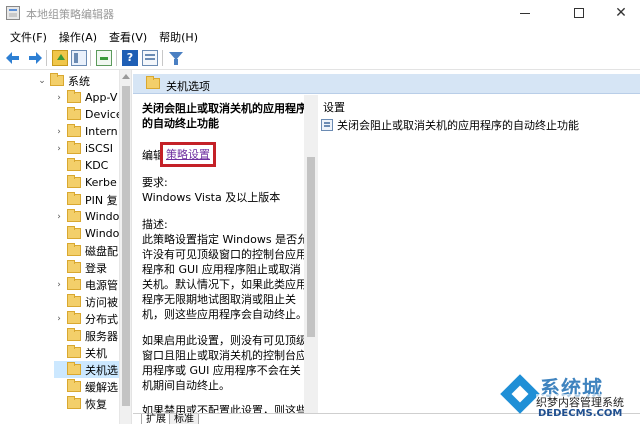 This screenshot has height=424, width=640. What do you see at coordinates (101, 387) in the screenshot?
I see `tree-item-label: 缓解选` at bounding box center [101, 387].